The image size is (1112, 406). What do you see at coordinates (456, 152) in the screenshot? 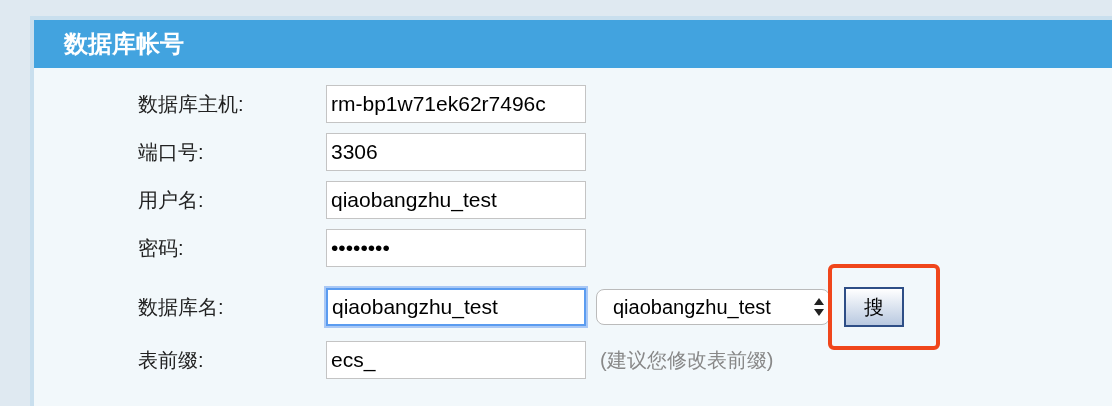
I see `input-field: 3306` at bounding box center [456, 152].